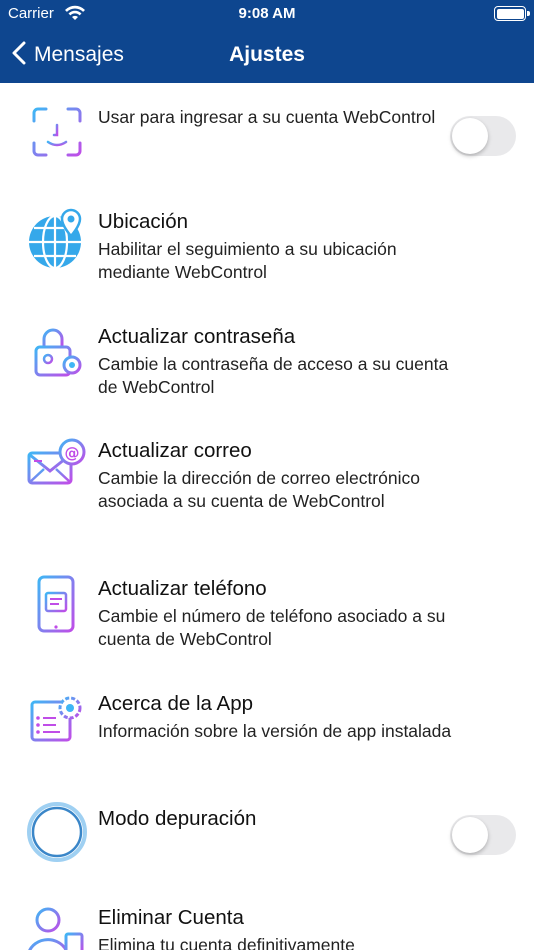 The image size is (534, 950). Describe the element at coordinates (57, 927) in the screenshot. I see `delete-account-icon` at that location.